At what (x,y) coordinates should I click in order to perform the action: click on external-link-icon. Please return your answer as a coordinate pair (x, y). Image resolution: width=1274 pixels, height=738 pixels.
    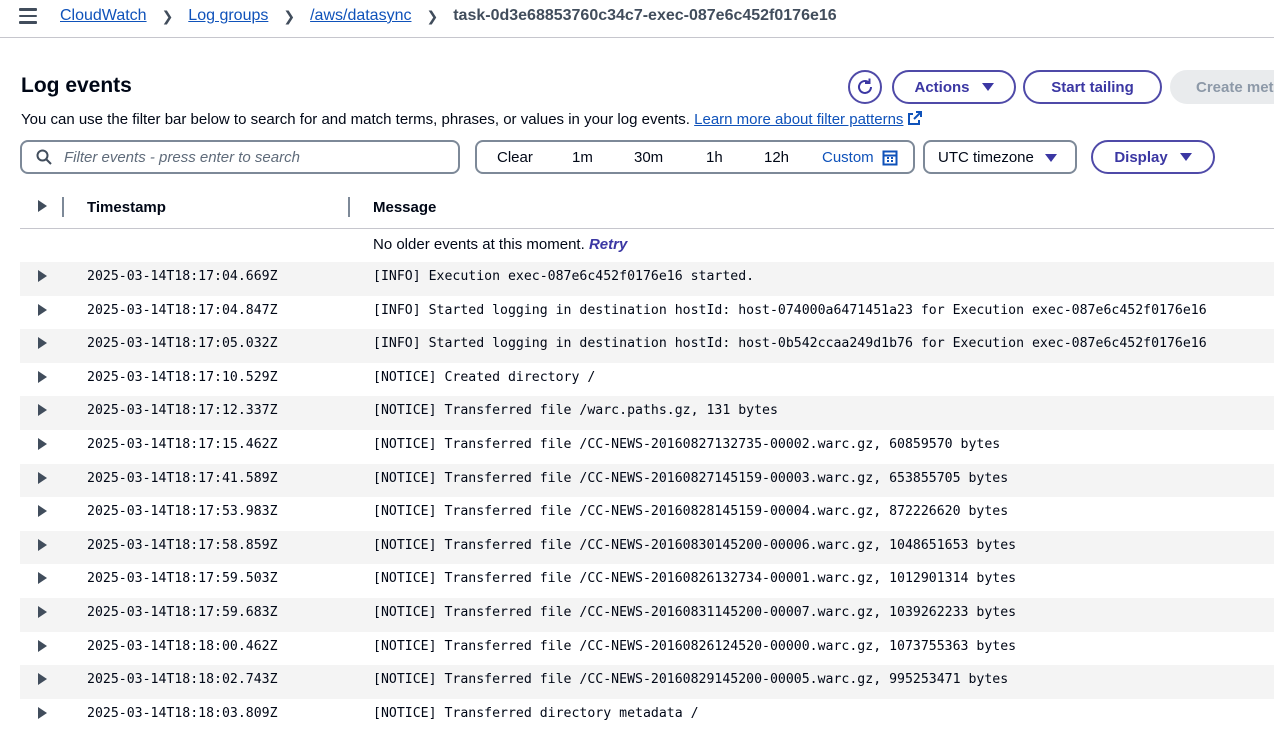
    Looking at the image, I should click on (915, 118).